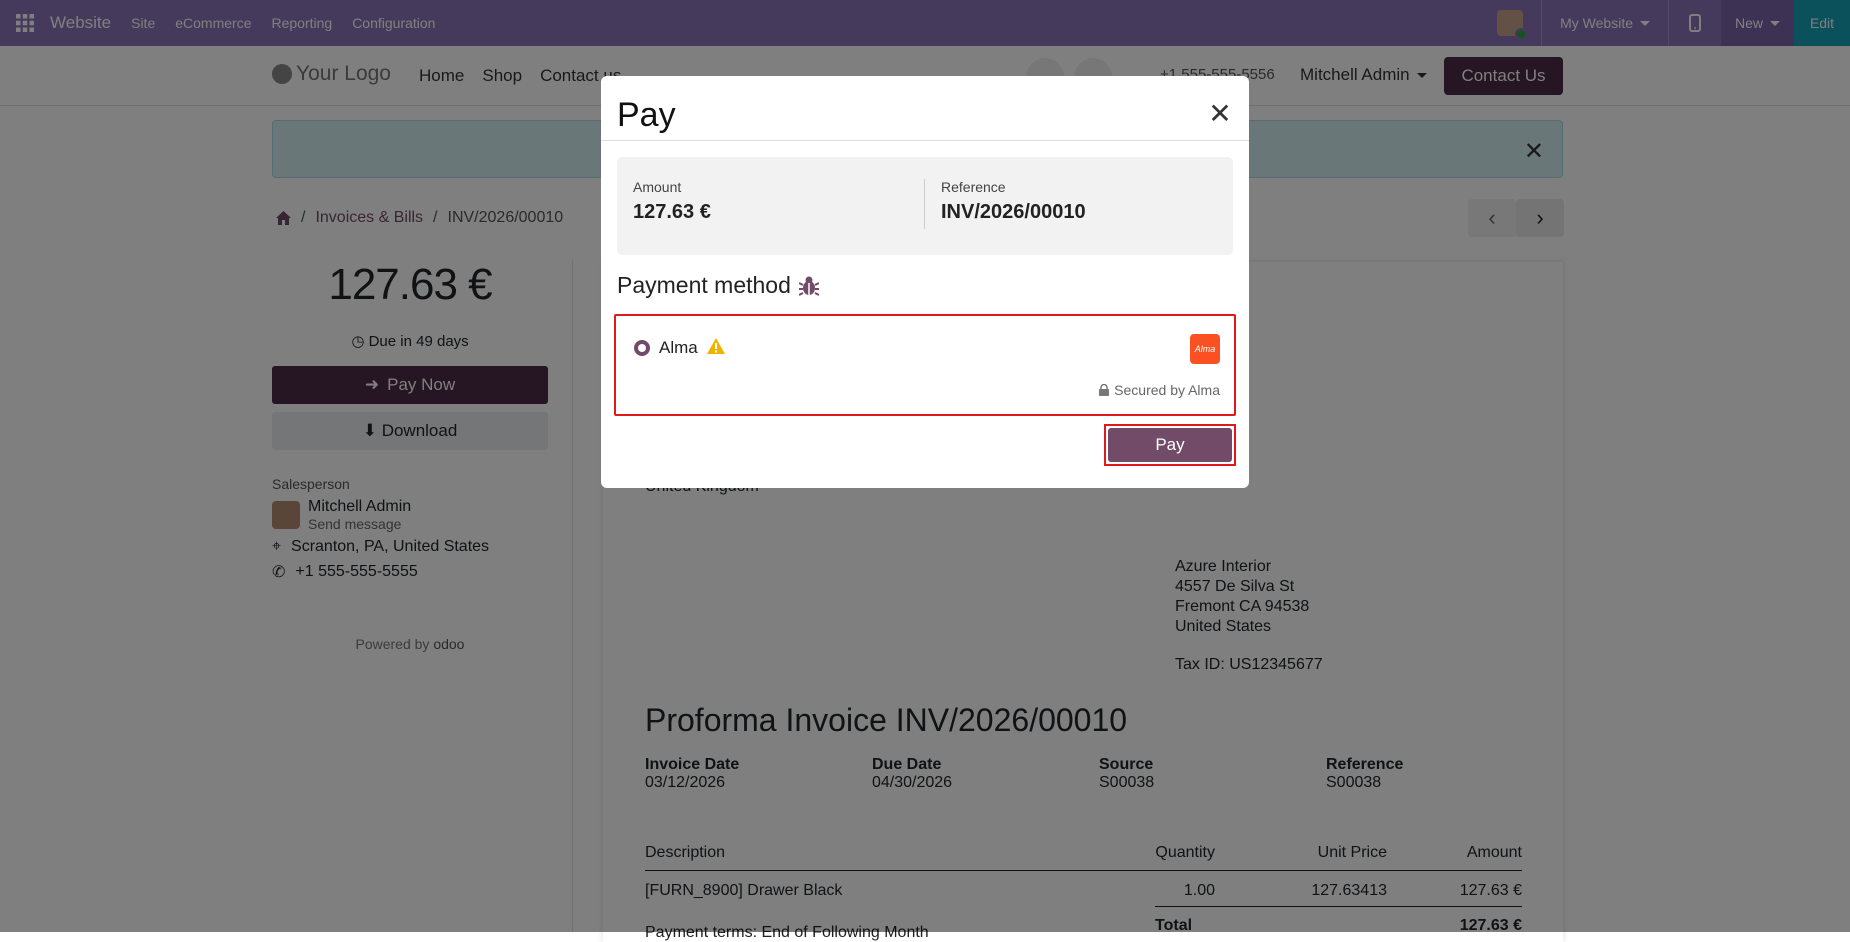  What do you see at coordinates (973, 187) in the screenshot?
I see `reference-label: Reference` at bounding box center [973, 187].